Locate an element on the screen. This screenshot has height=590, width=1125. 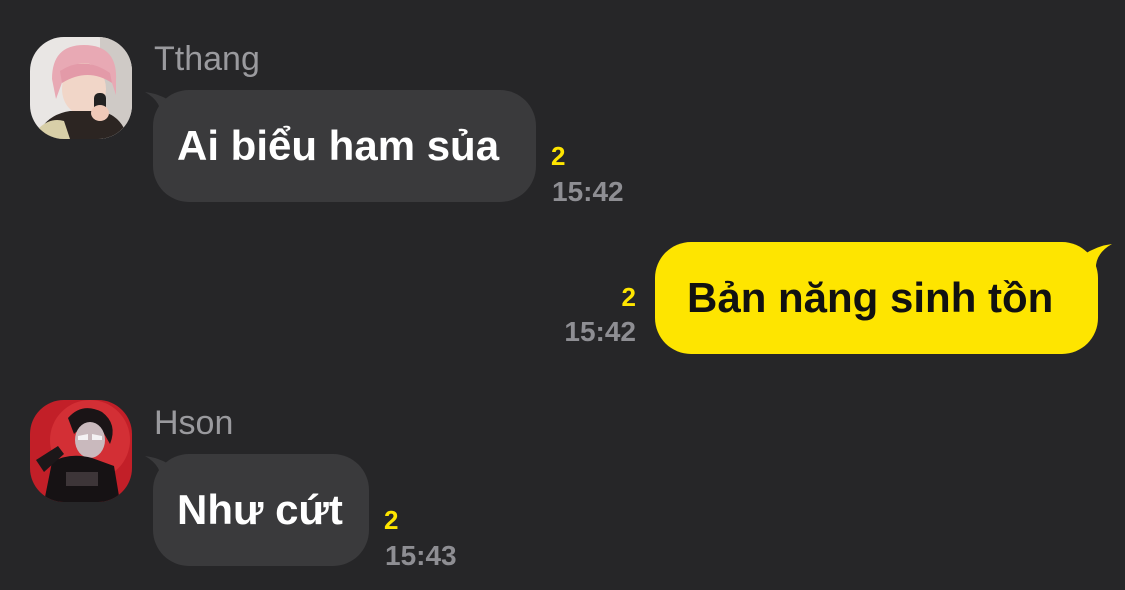
message-bubble-incoming: Ai biểu ham sủa is located at coordinates (344, 146).